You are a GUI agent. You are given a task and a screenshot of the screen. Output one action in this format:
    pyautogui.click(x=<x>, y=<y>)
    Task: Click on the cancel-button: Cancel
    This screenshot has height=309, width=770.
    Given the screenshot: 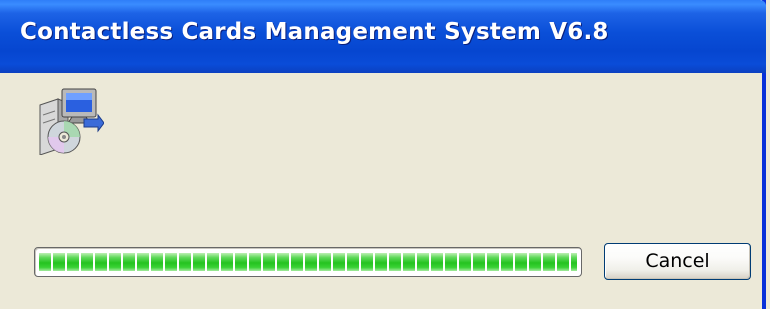 What is the action you would take?
    pyautogui.click(x=677, y=261)
    